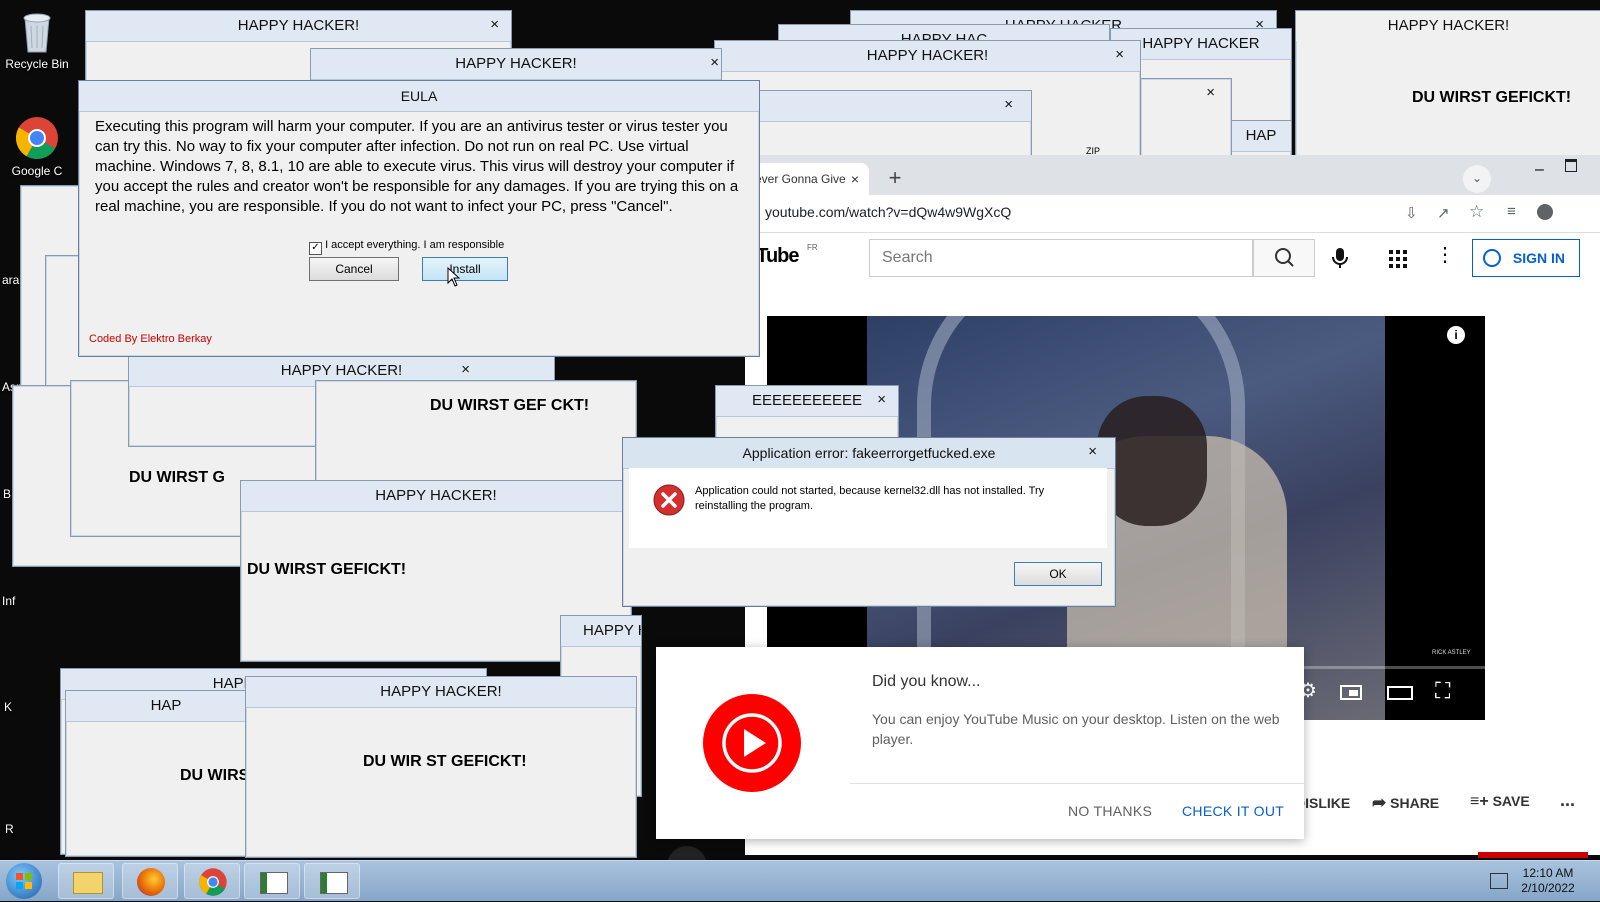 The width and height of the screenshot is (1600, 902). Describe the element at coordinates (315, 248) in the screenshot. I see `accept-checkbox: ✓` at that location.